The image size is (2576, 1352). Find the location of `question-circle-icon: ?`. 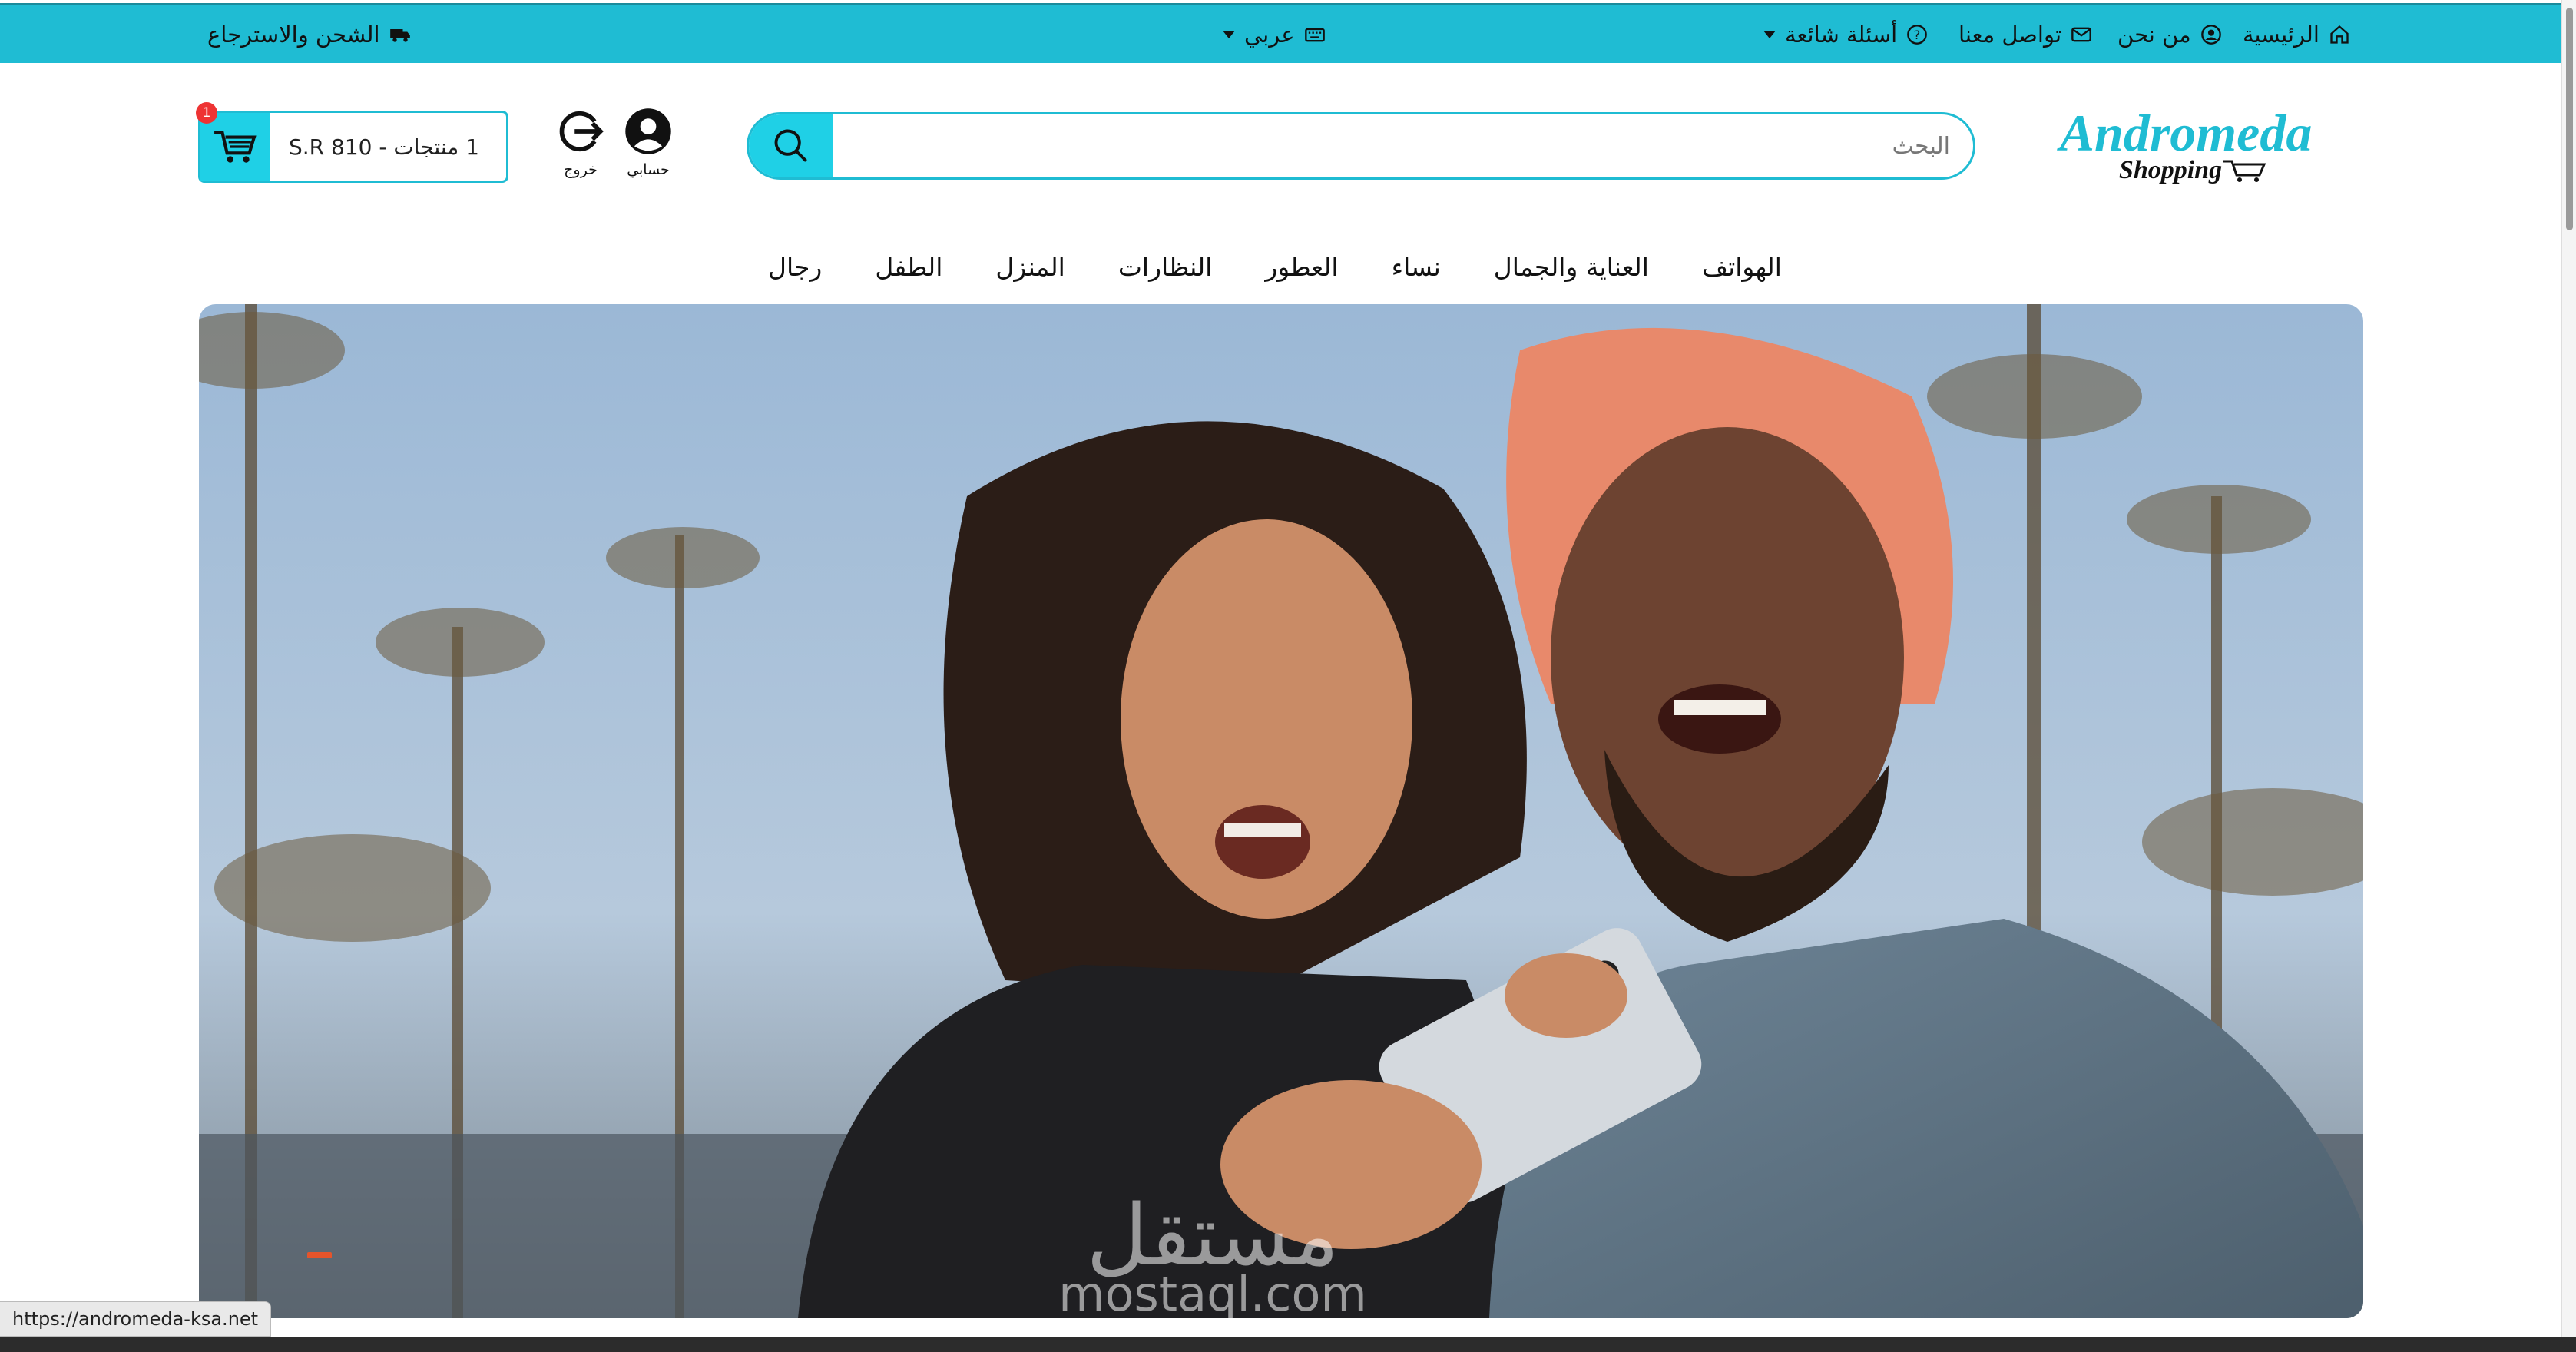

question-circle-icon: ? is located at coordinates (1917, 35).